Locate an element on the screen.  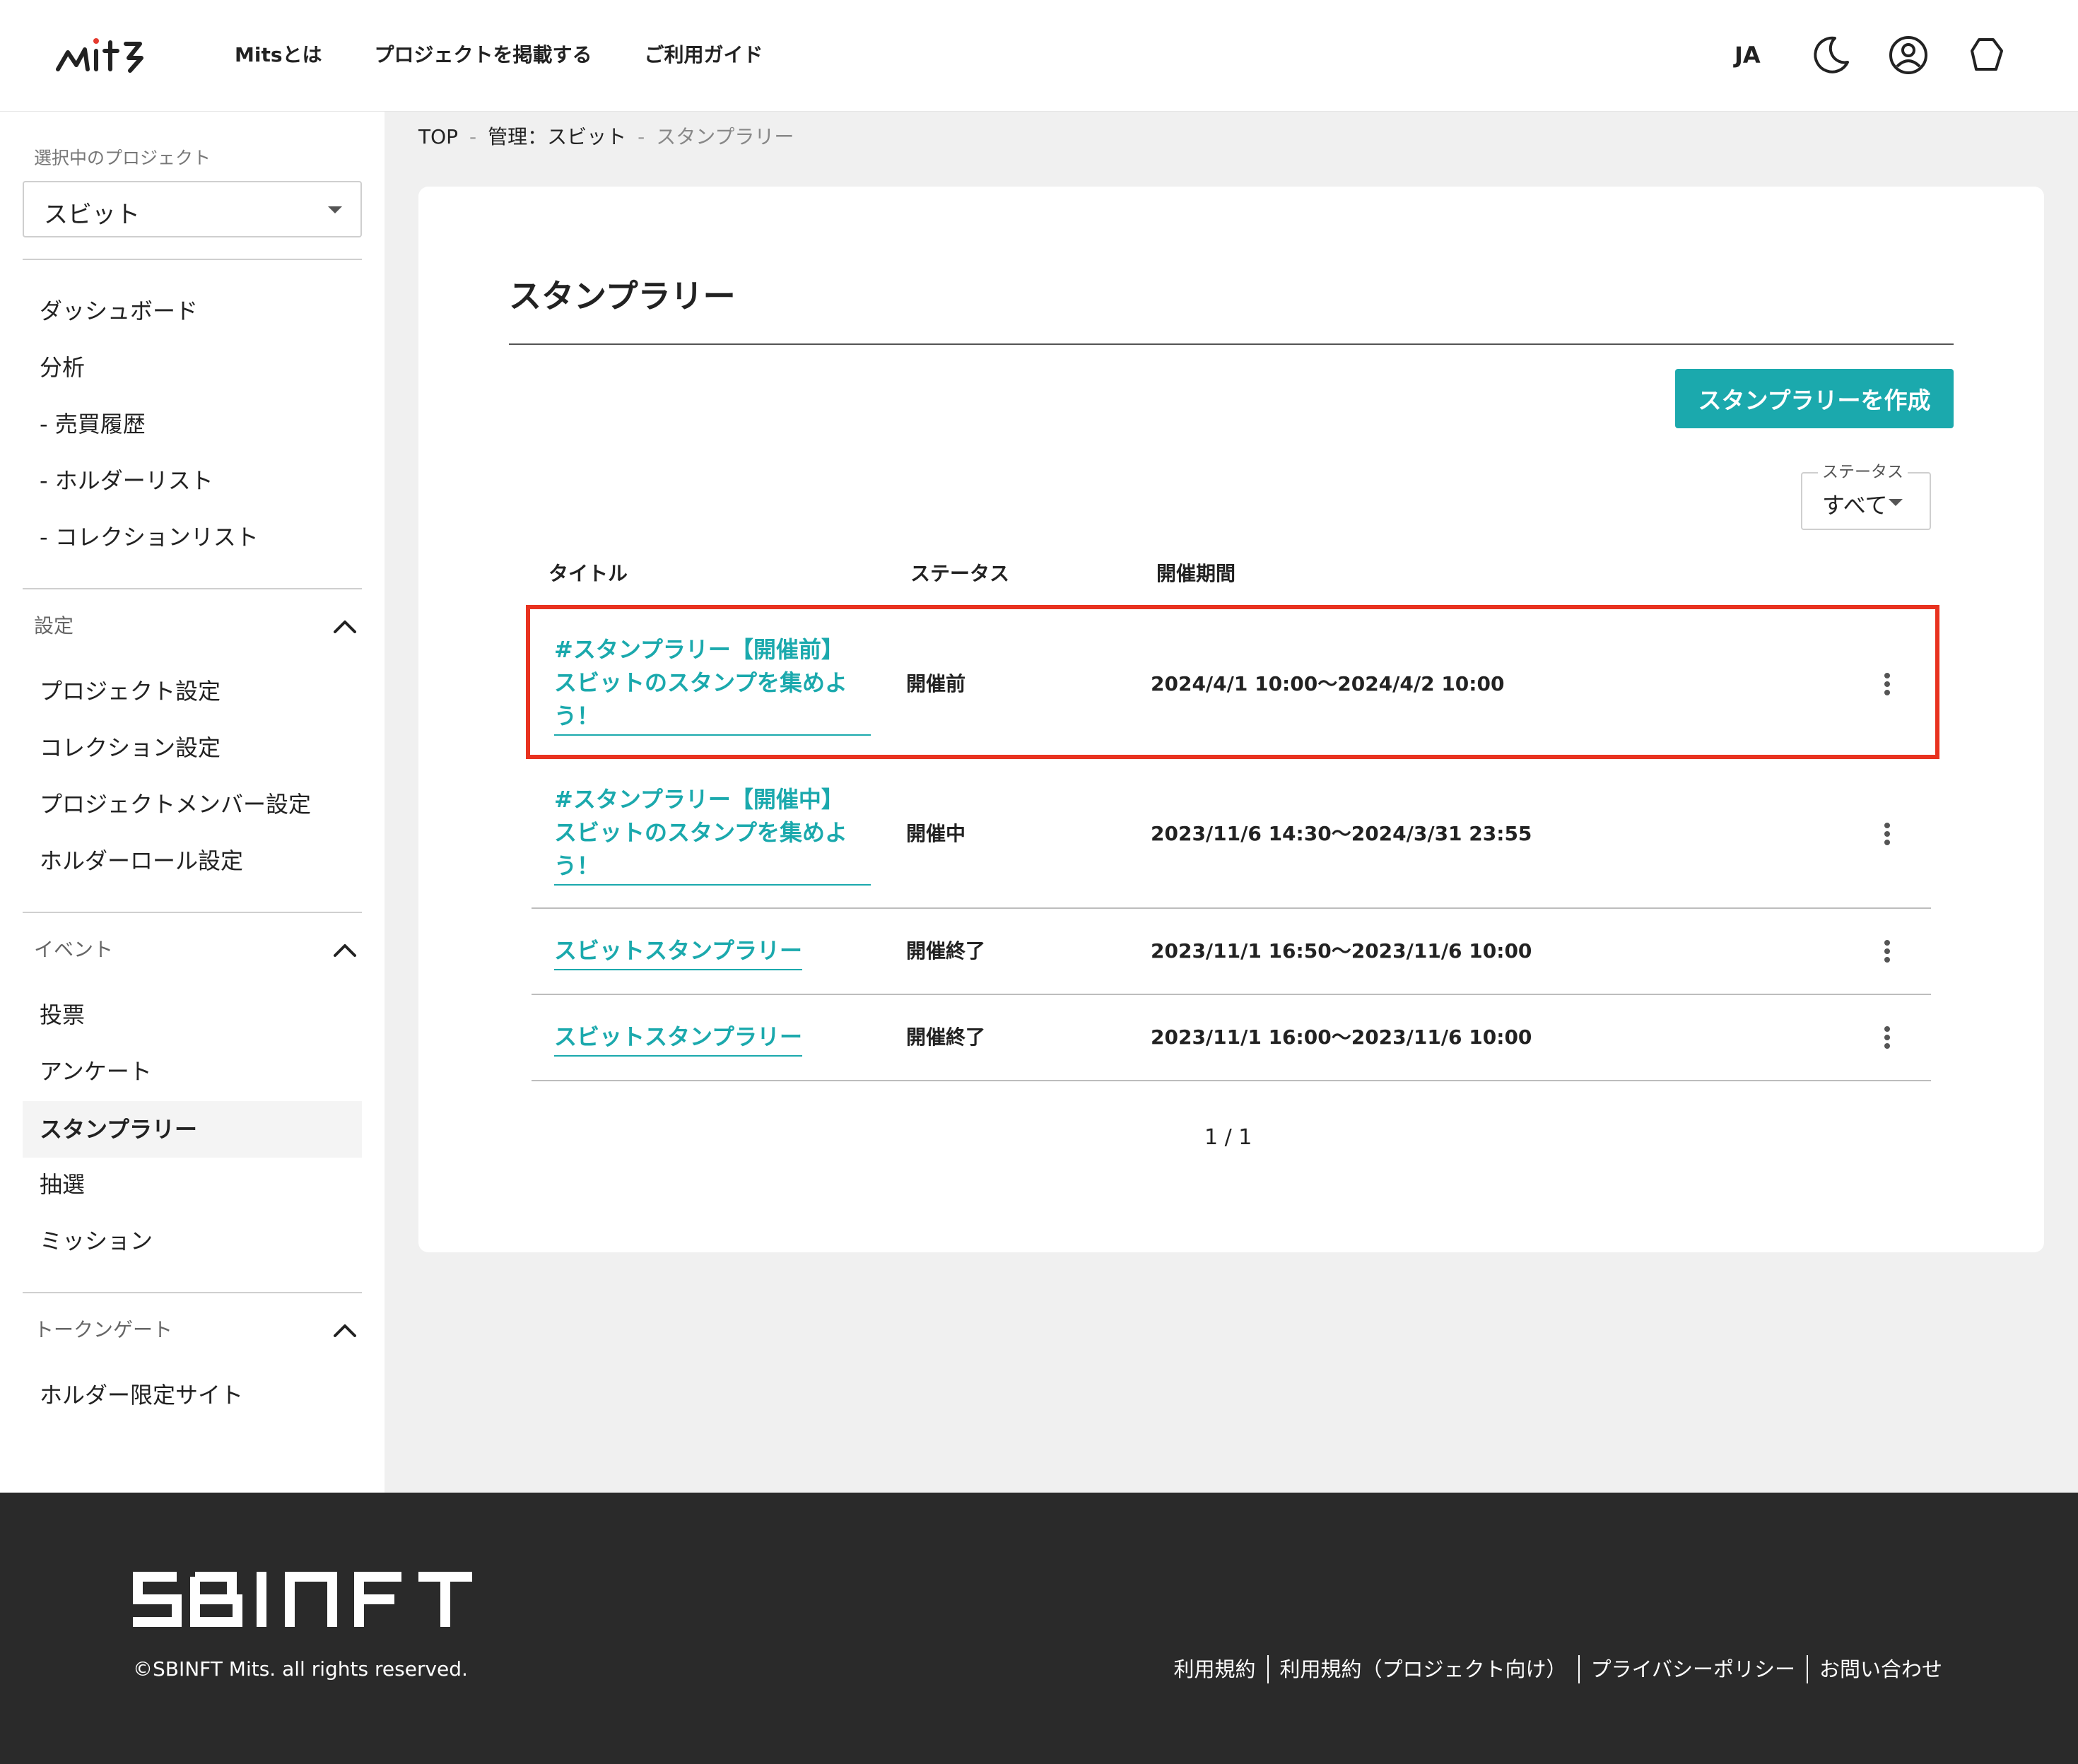
breadcrumb: TOP - 管理：スビット - スタンプラリー is located at coordinates (606, 137).